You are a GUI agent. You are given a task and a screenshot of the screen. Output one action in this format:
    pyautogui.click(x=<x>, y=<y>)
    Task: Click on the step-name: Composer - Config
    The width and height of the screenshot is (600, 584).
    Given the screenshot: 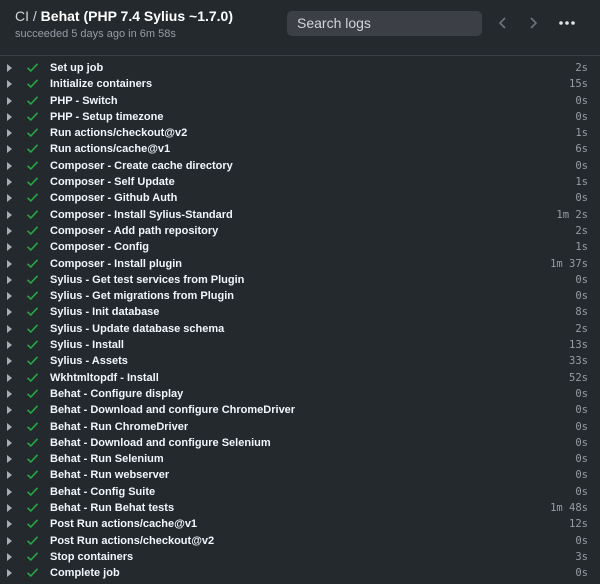 What is the action you would take?
    pyautogui.click(x=99, y=247)
    